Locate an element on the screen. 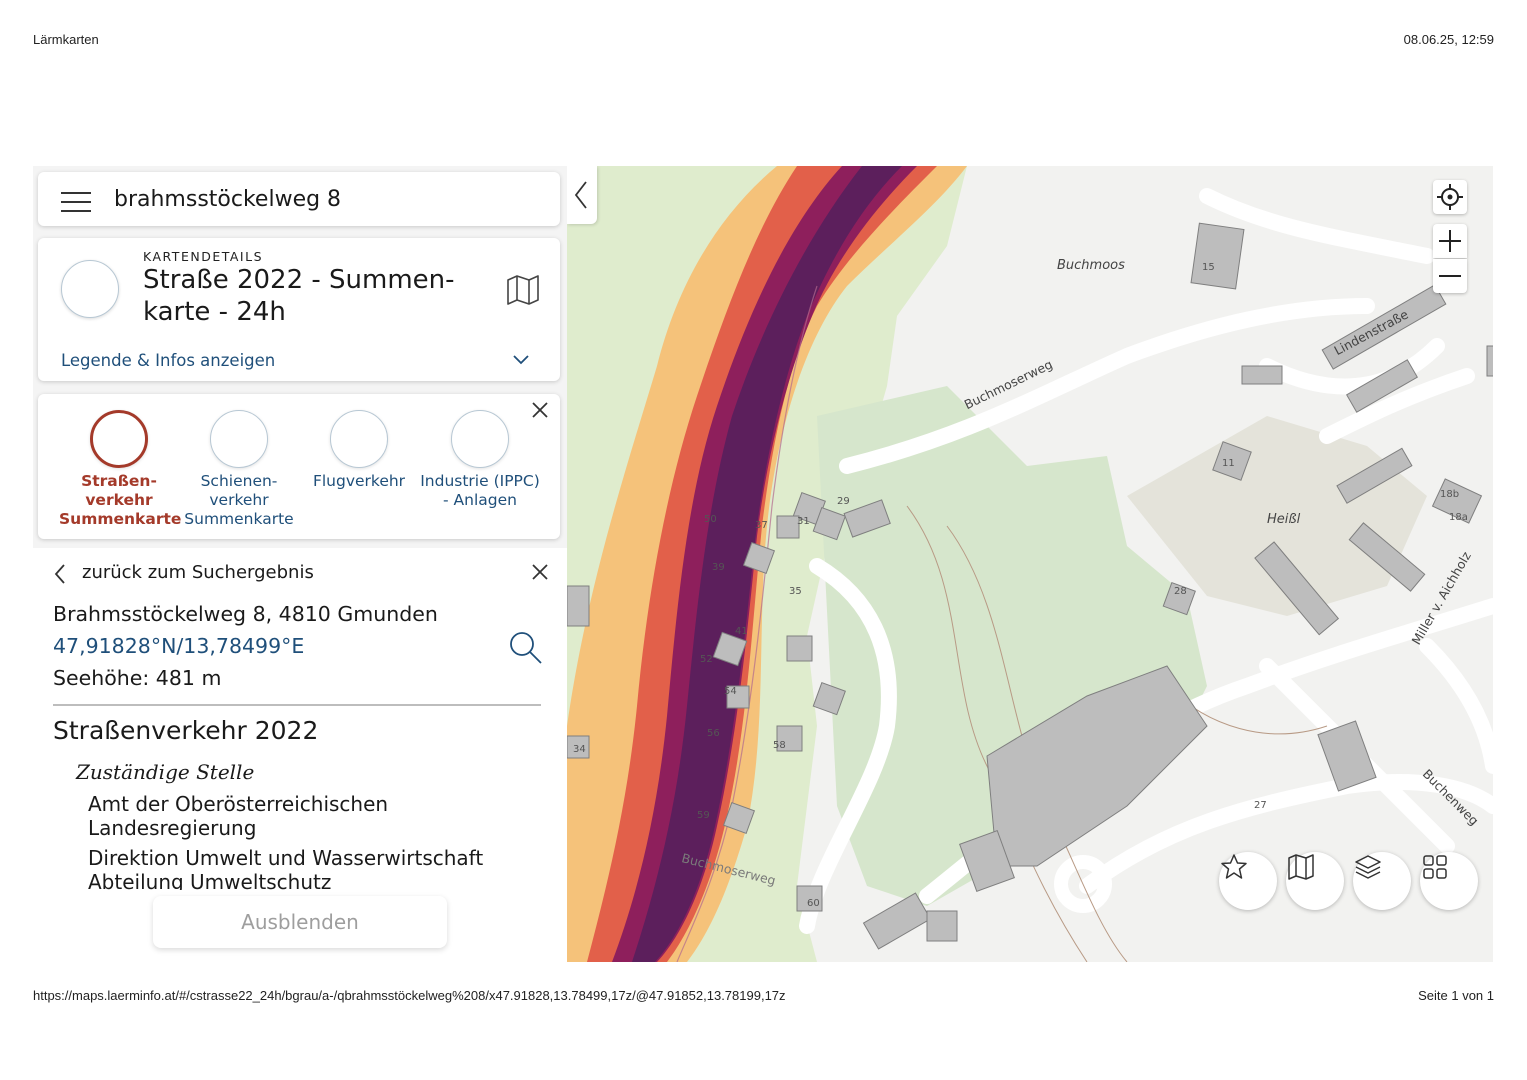  result-coordinates: 47,91828°N/13,78499°E is located at coordinates (178, 646).